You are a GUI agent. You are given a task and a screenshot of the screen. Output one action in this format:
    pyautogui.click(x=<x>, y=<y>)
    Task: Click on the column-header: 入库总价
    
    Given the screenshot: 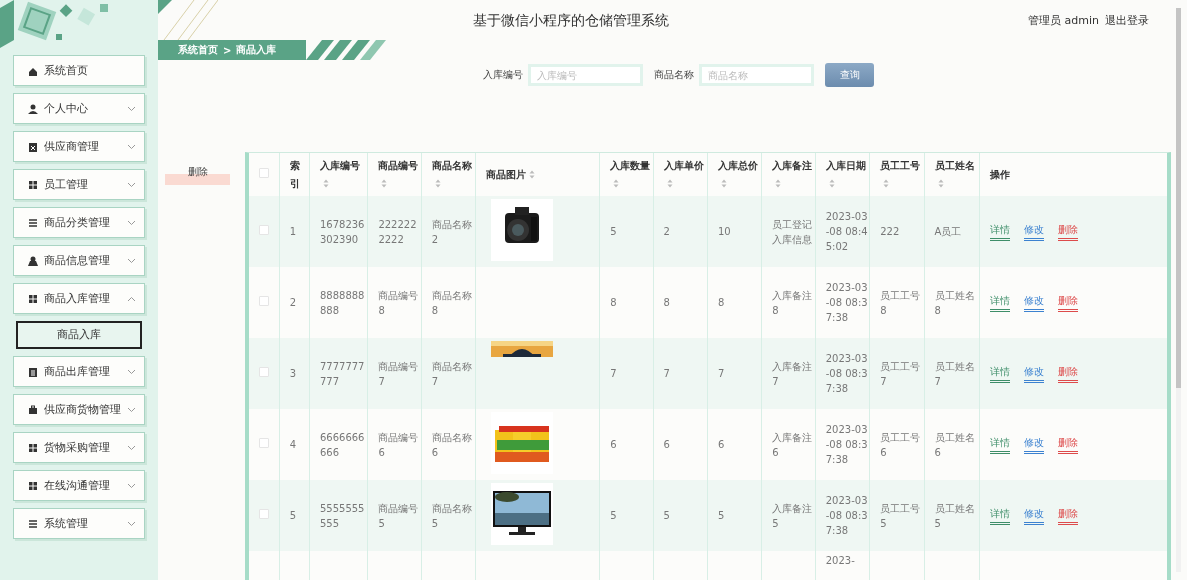 What is the action you would take?
    pyautogui.click(x=739, y=174)
    